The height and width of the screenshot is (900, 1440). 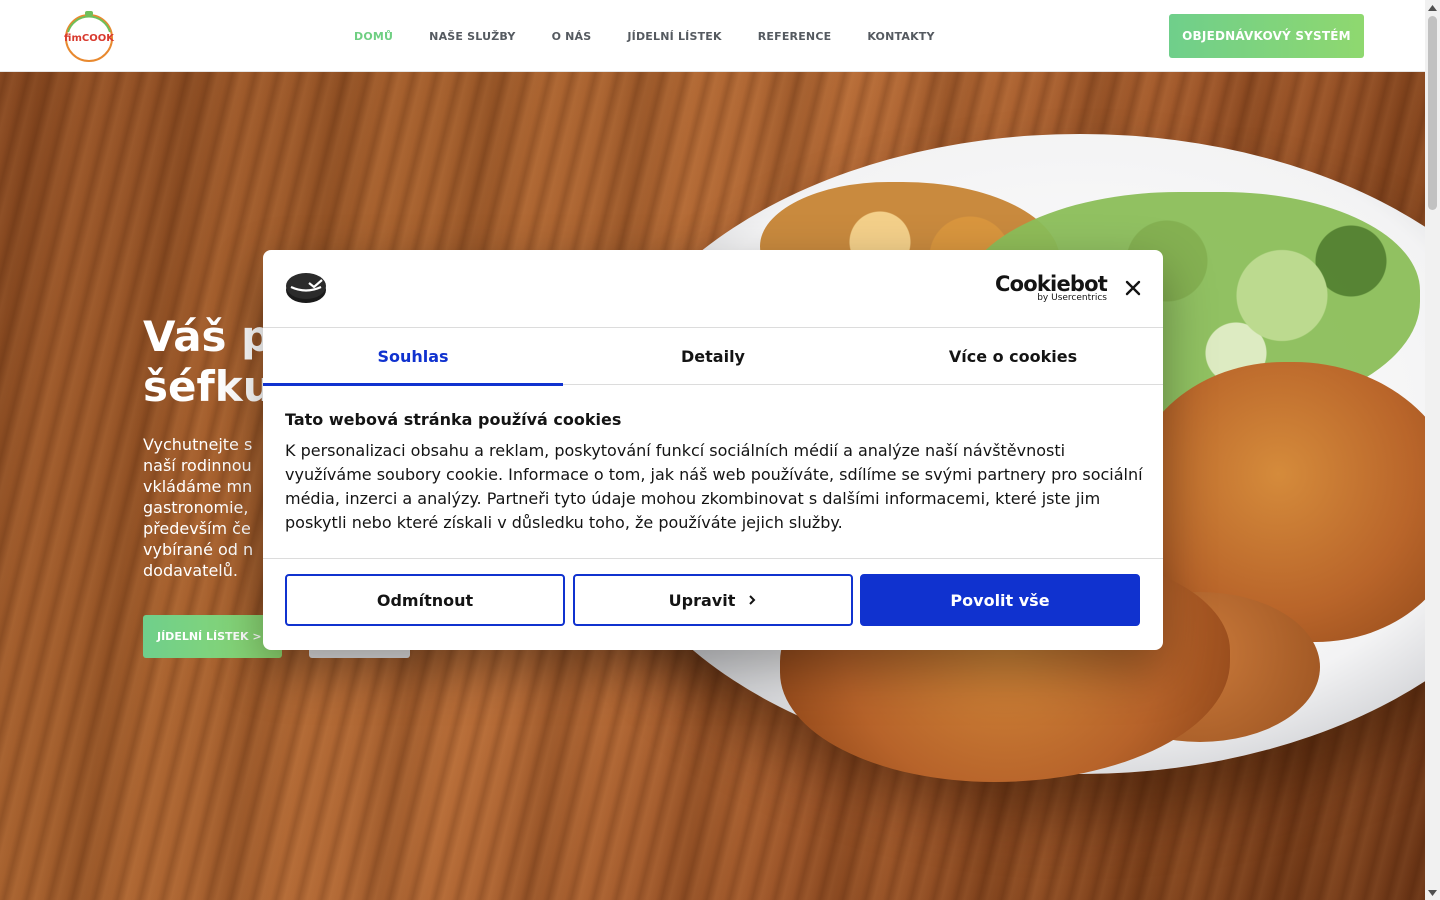 I want to click on cookiebot-logo-icon, so click(x=306, y=288).